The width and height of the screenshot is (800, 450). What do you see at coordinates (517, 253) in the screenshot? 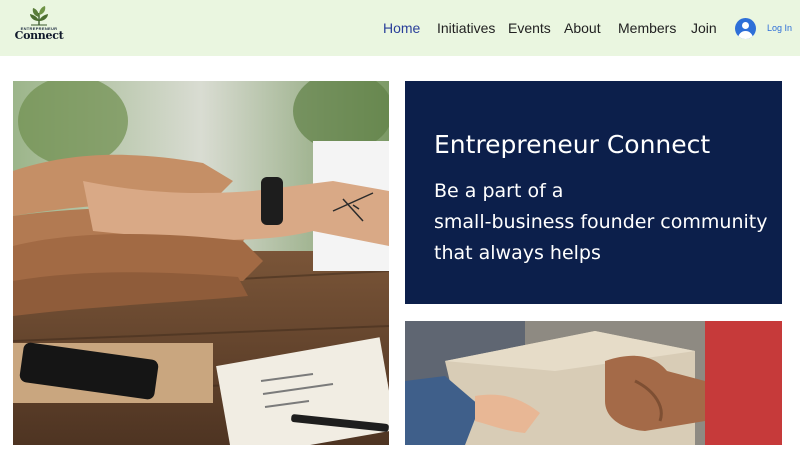
I see `hero-tagline-line-3: that always helps` at bounding box center [517, 253].